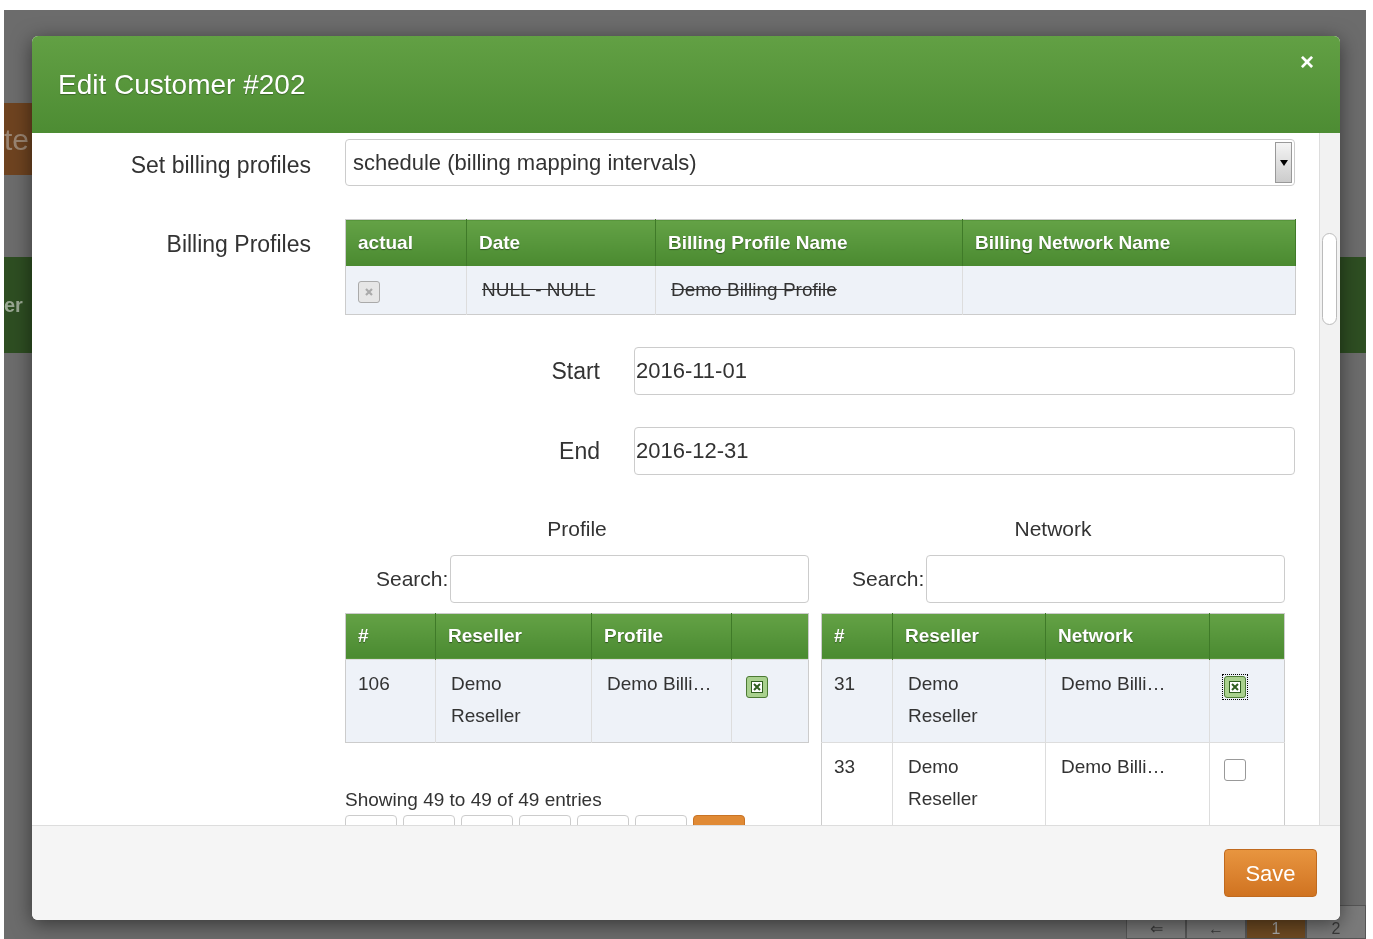  What do you see at coordinates (561, 290) in the screenshot?
I see `table-cell: NULL - NULL` at bounding box center [561, 290].